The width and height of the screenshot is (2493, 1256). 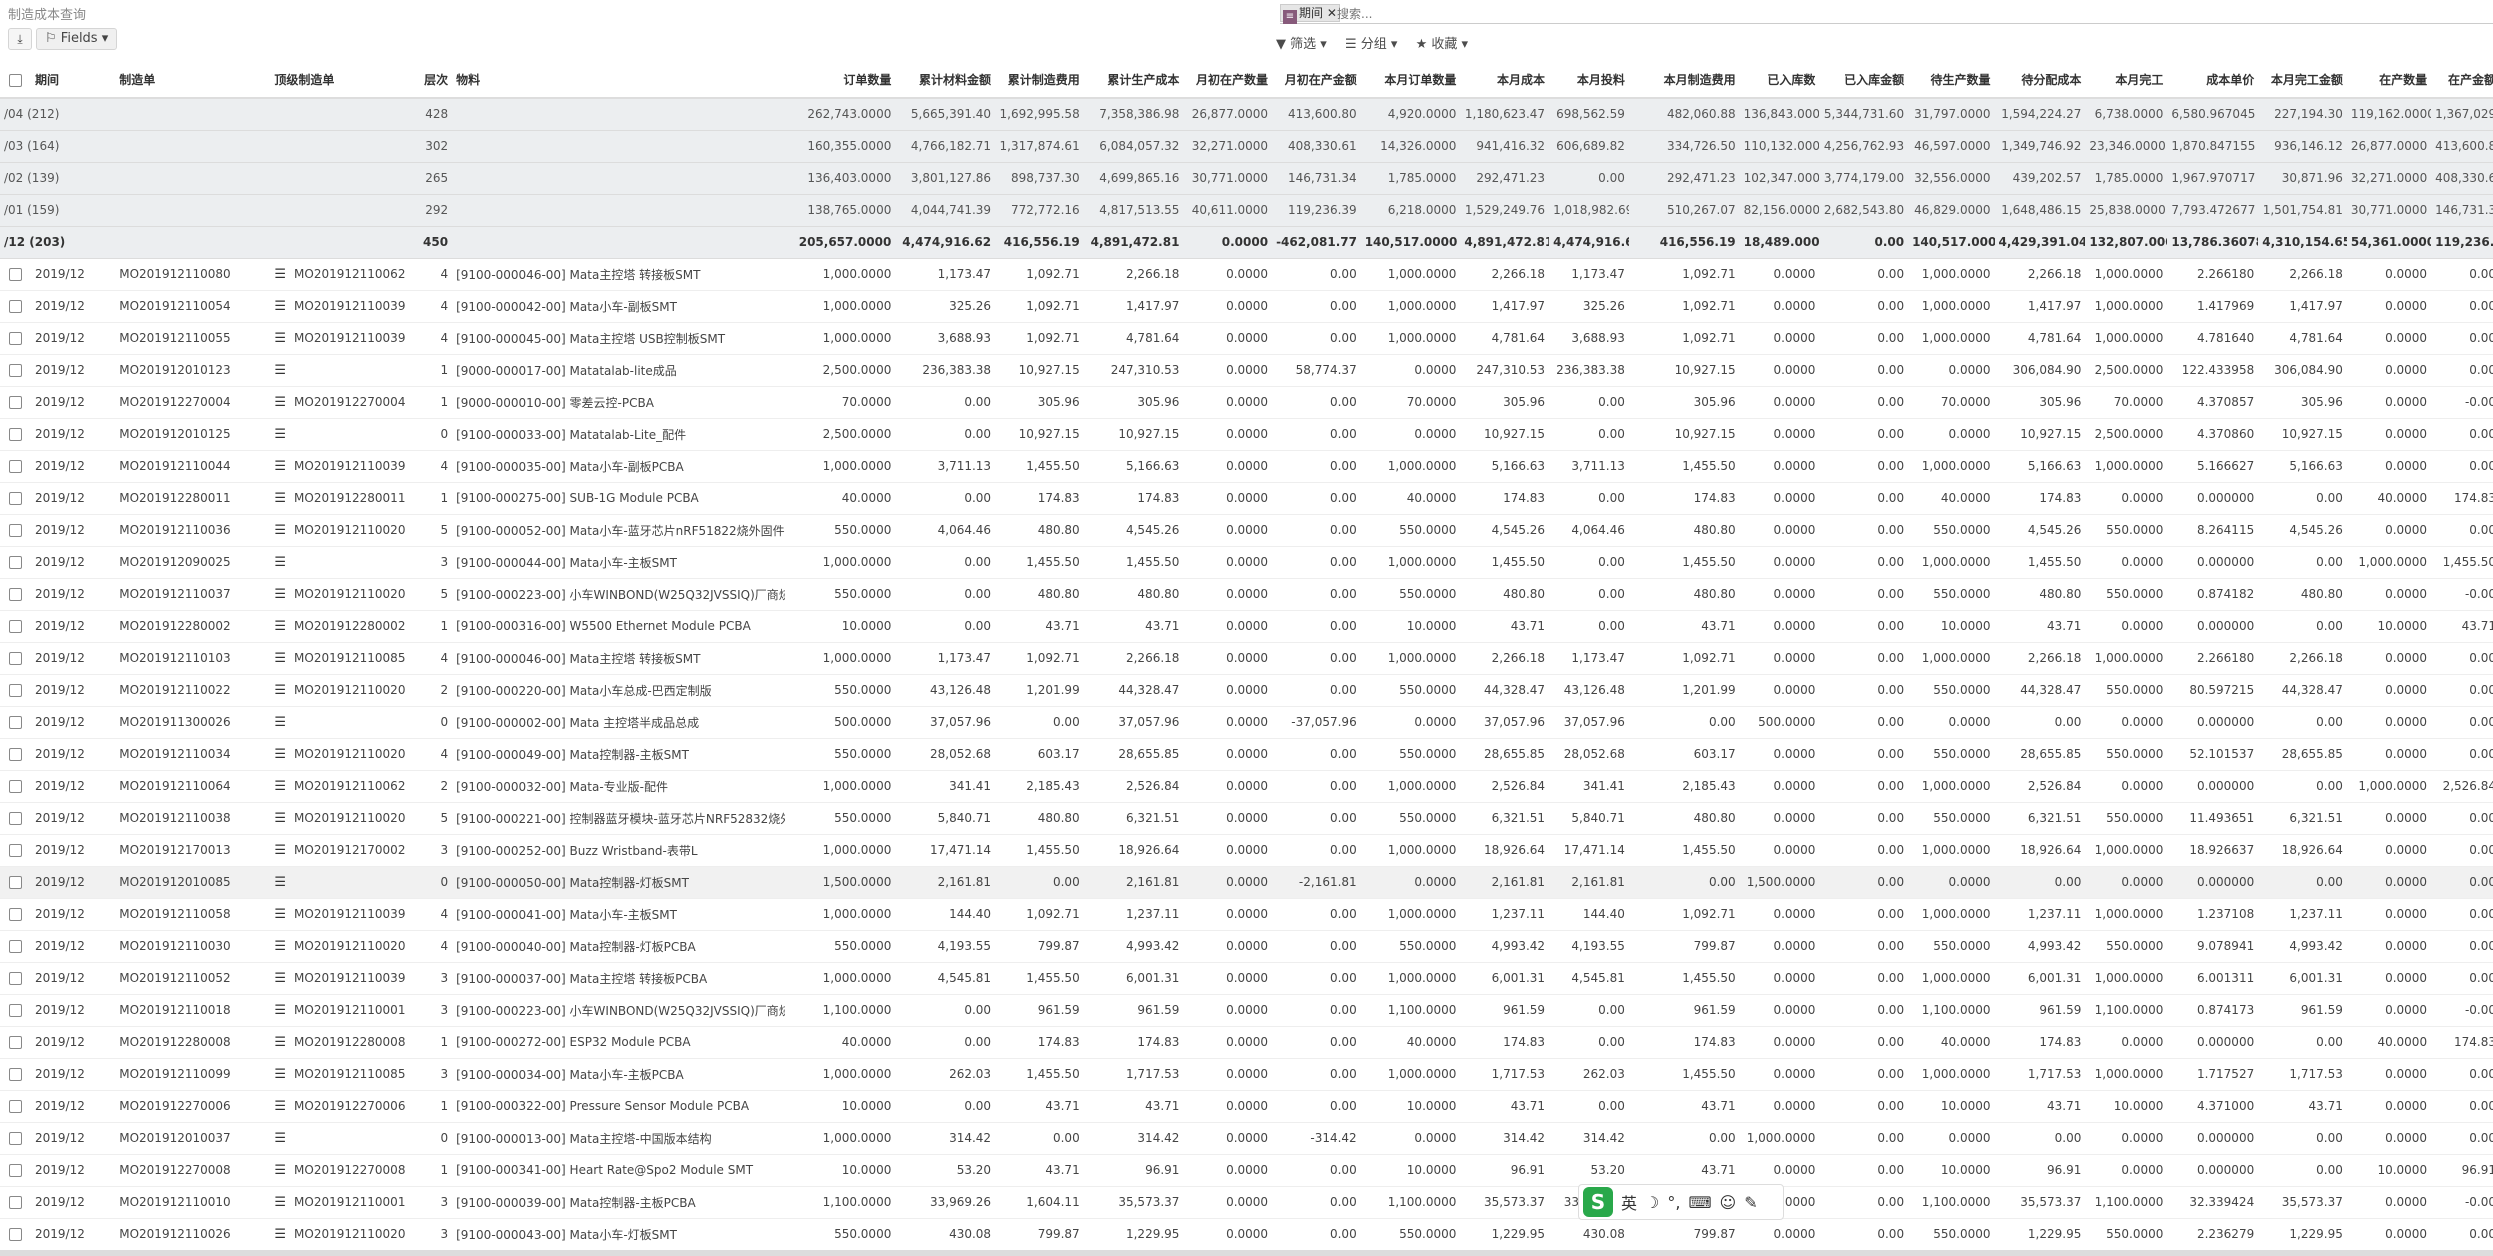 What do you see at coordinates (618, 80) in the screenshot?
I see `column-header: 物料` at bounding box center [618, 80].